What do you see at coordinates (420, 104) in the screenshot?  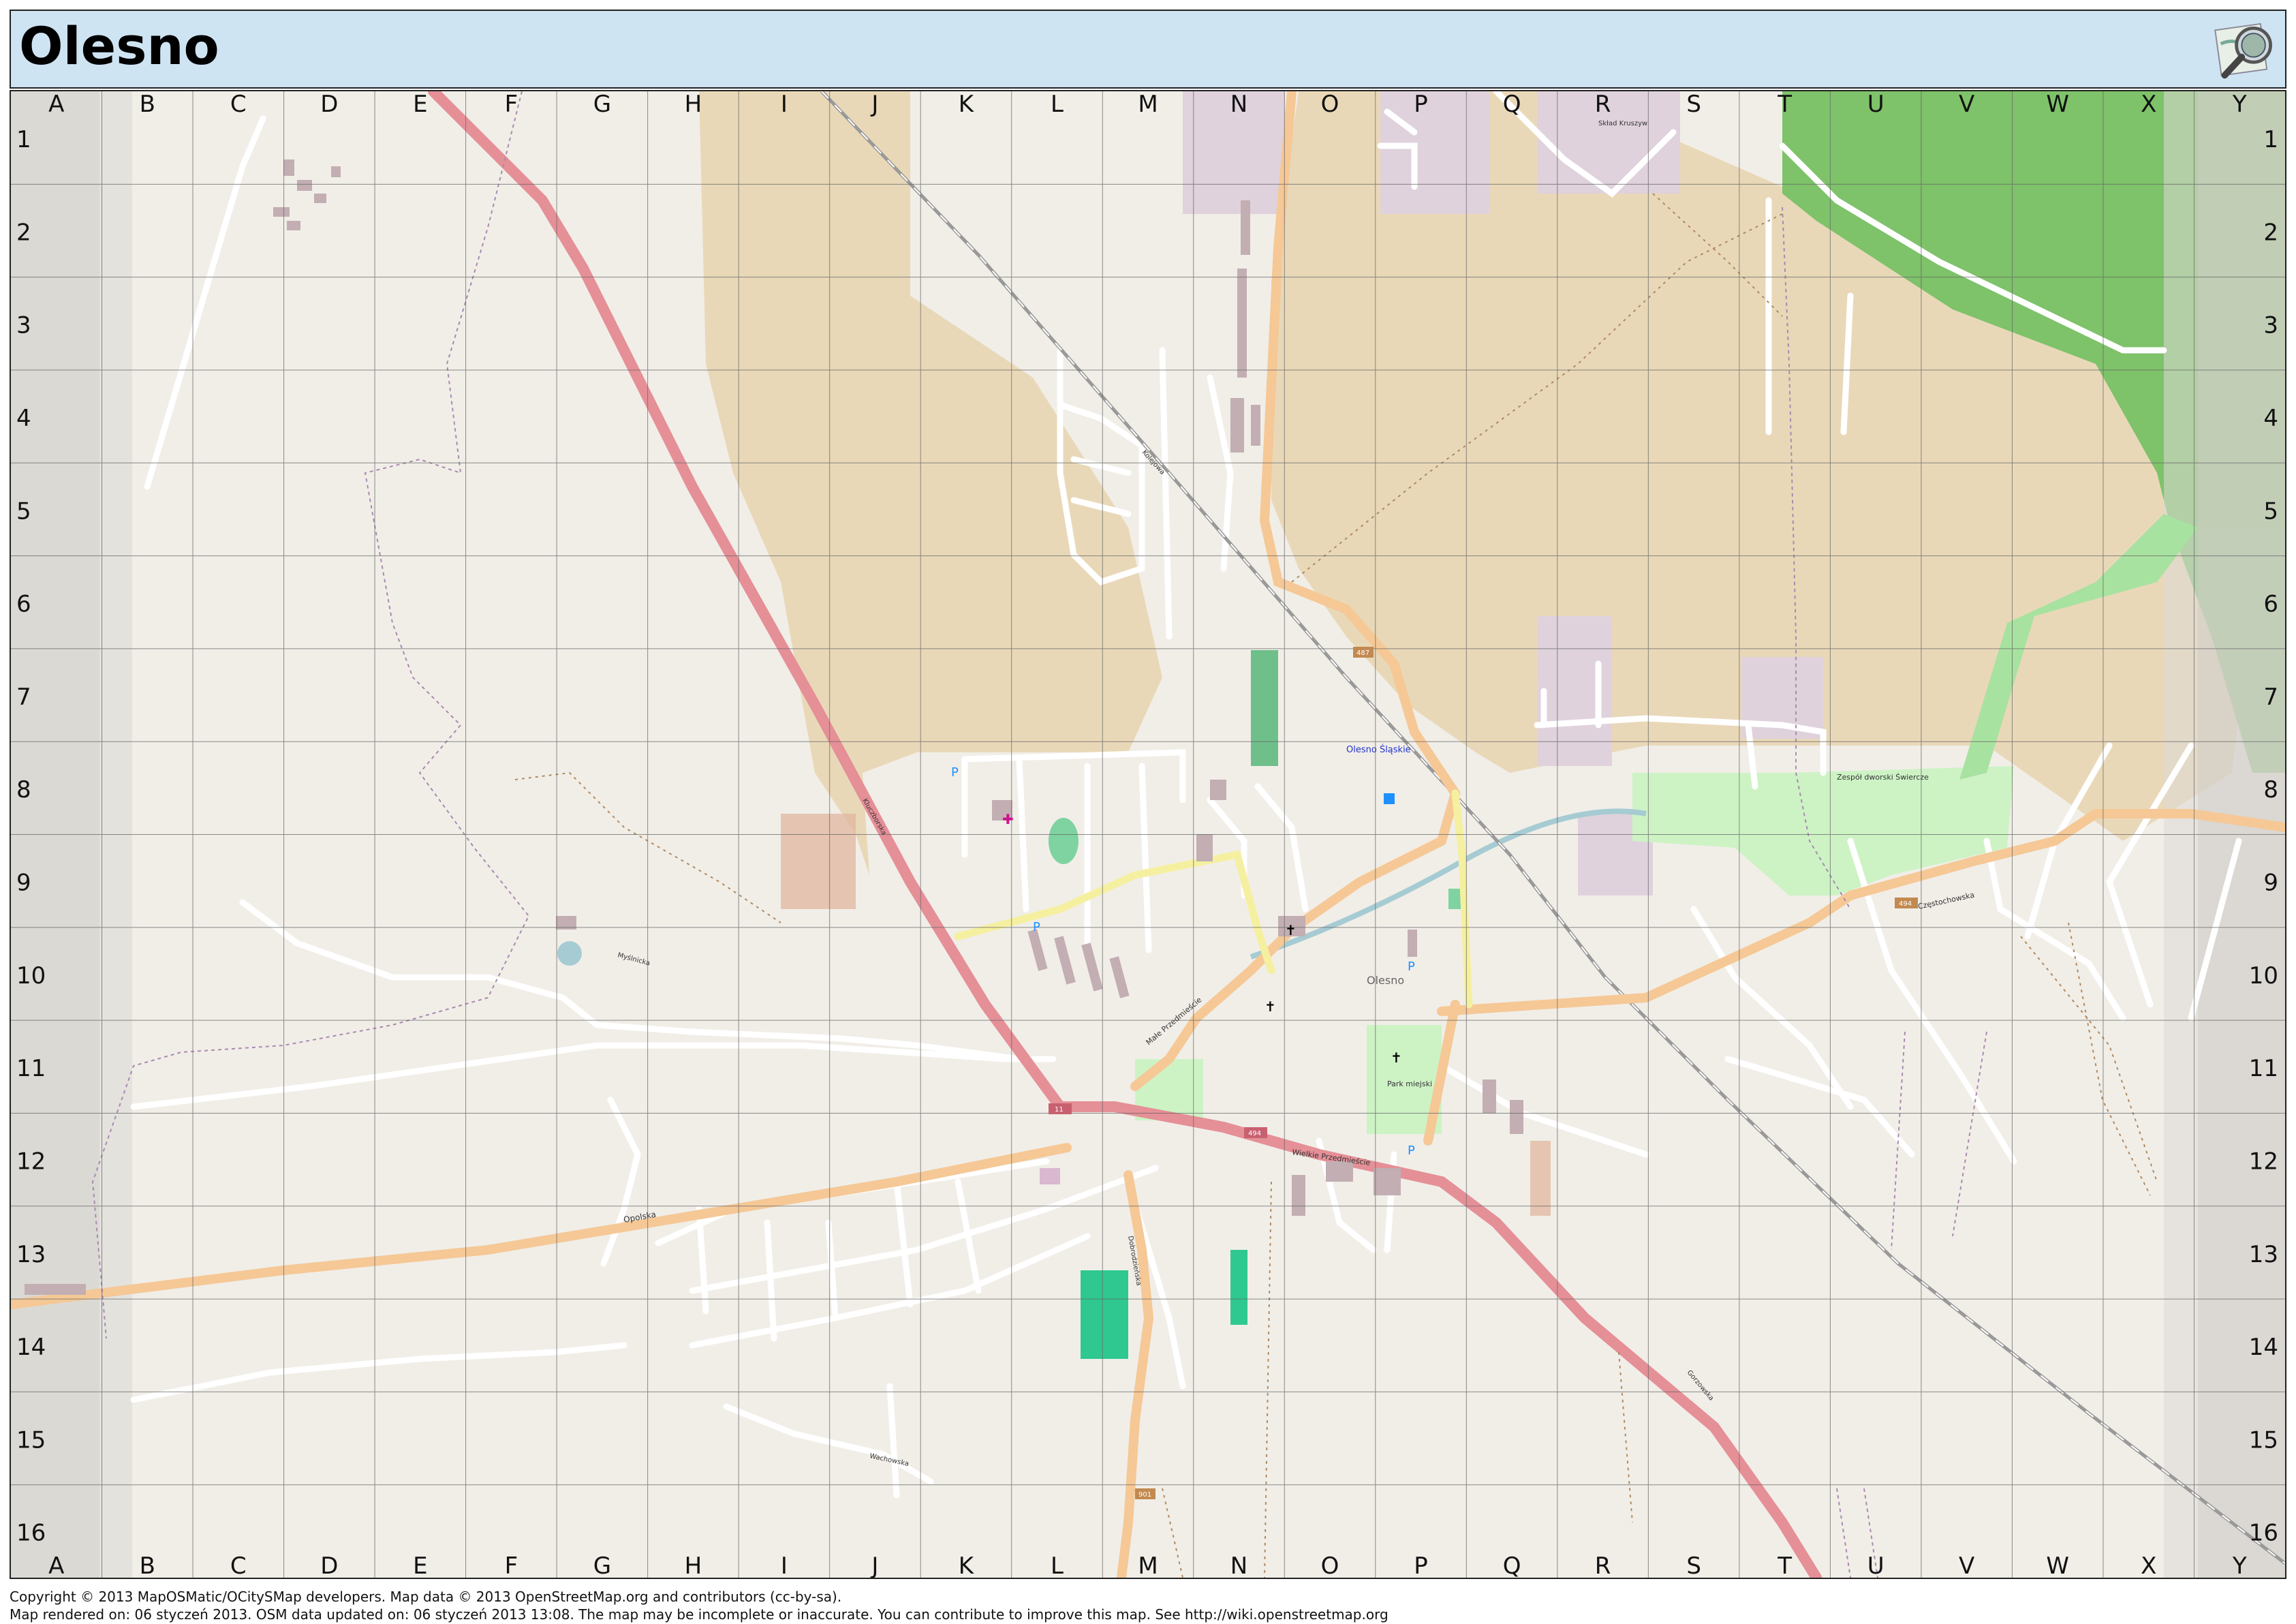 I see `column-label-top: E` at bounding box center [420, 104].